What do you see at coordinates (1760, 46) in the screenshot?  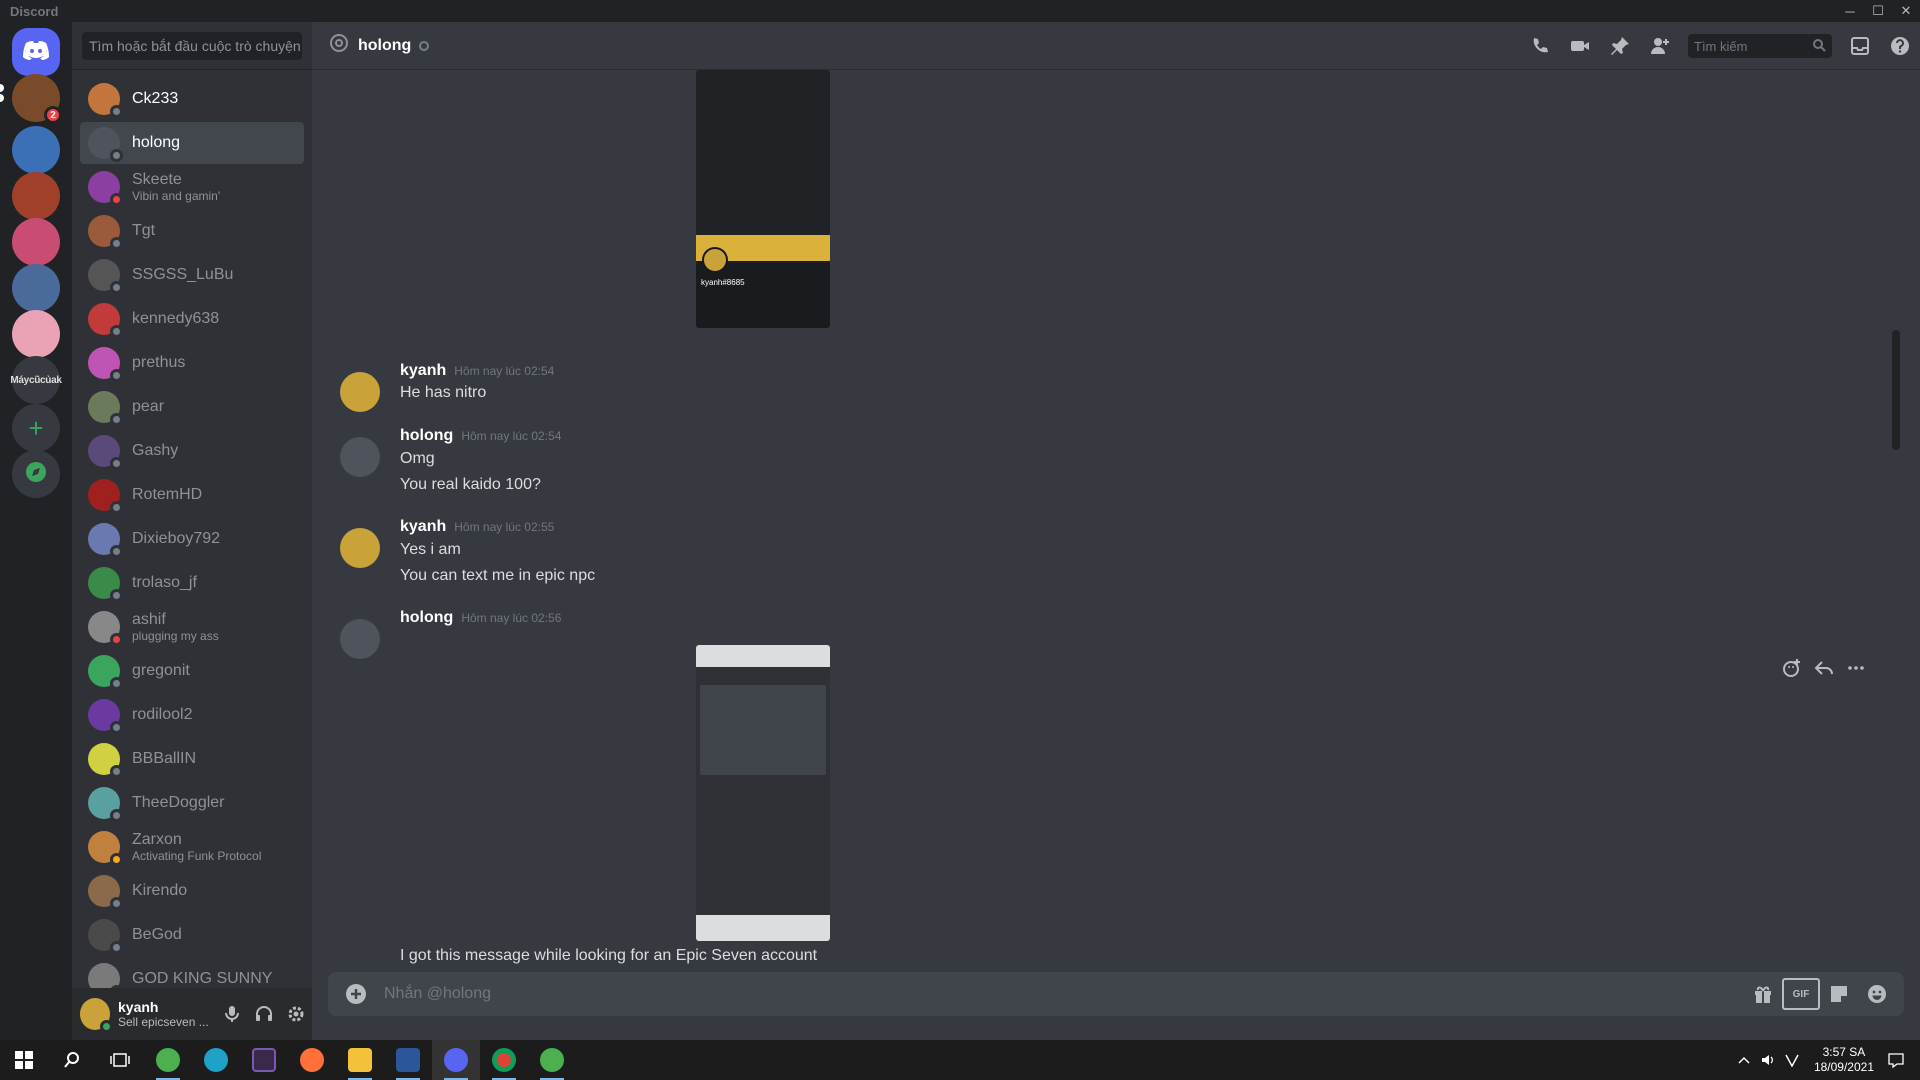 I see `search-input: Tìm kiếm` at bounding box center [1760, 46].